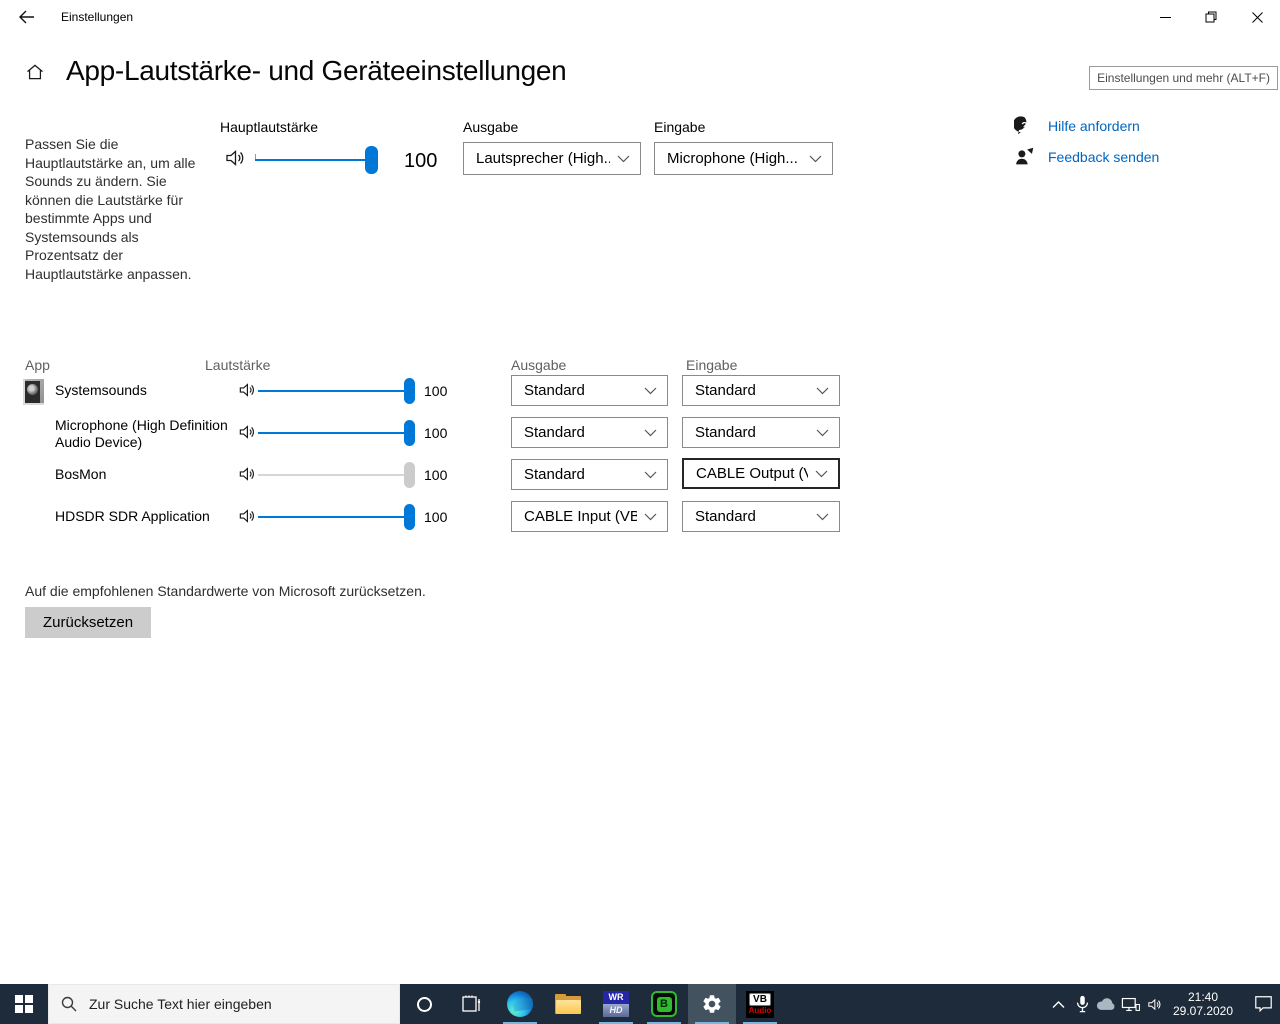 This screenshot has height=1024, width=1280. Describe the element at coordinates (640, 17) in the screenshot. I see `titlebar: Einstellungen` at that location.